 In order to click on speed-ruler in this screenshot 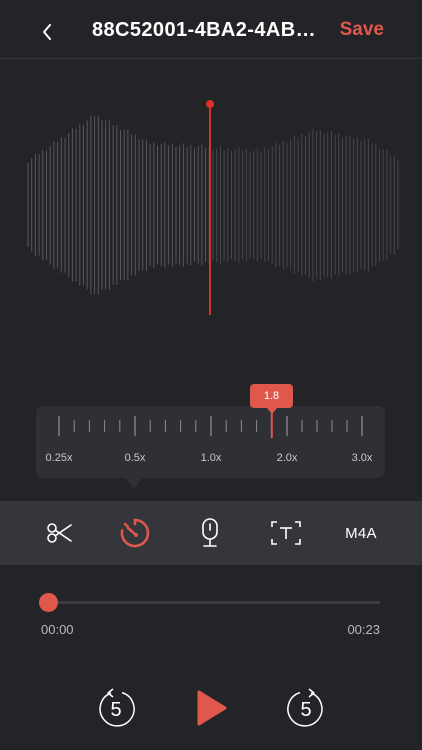, I will do `click(210, 442)`.